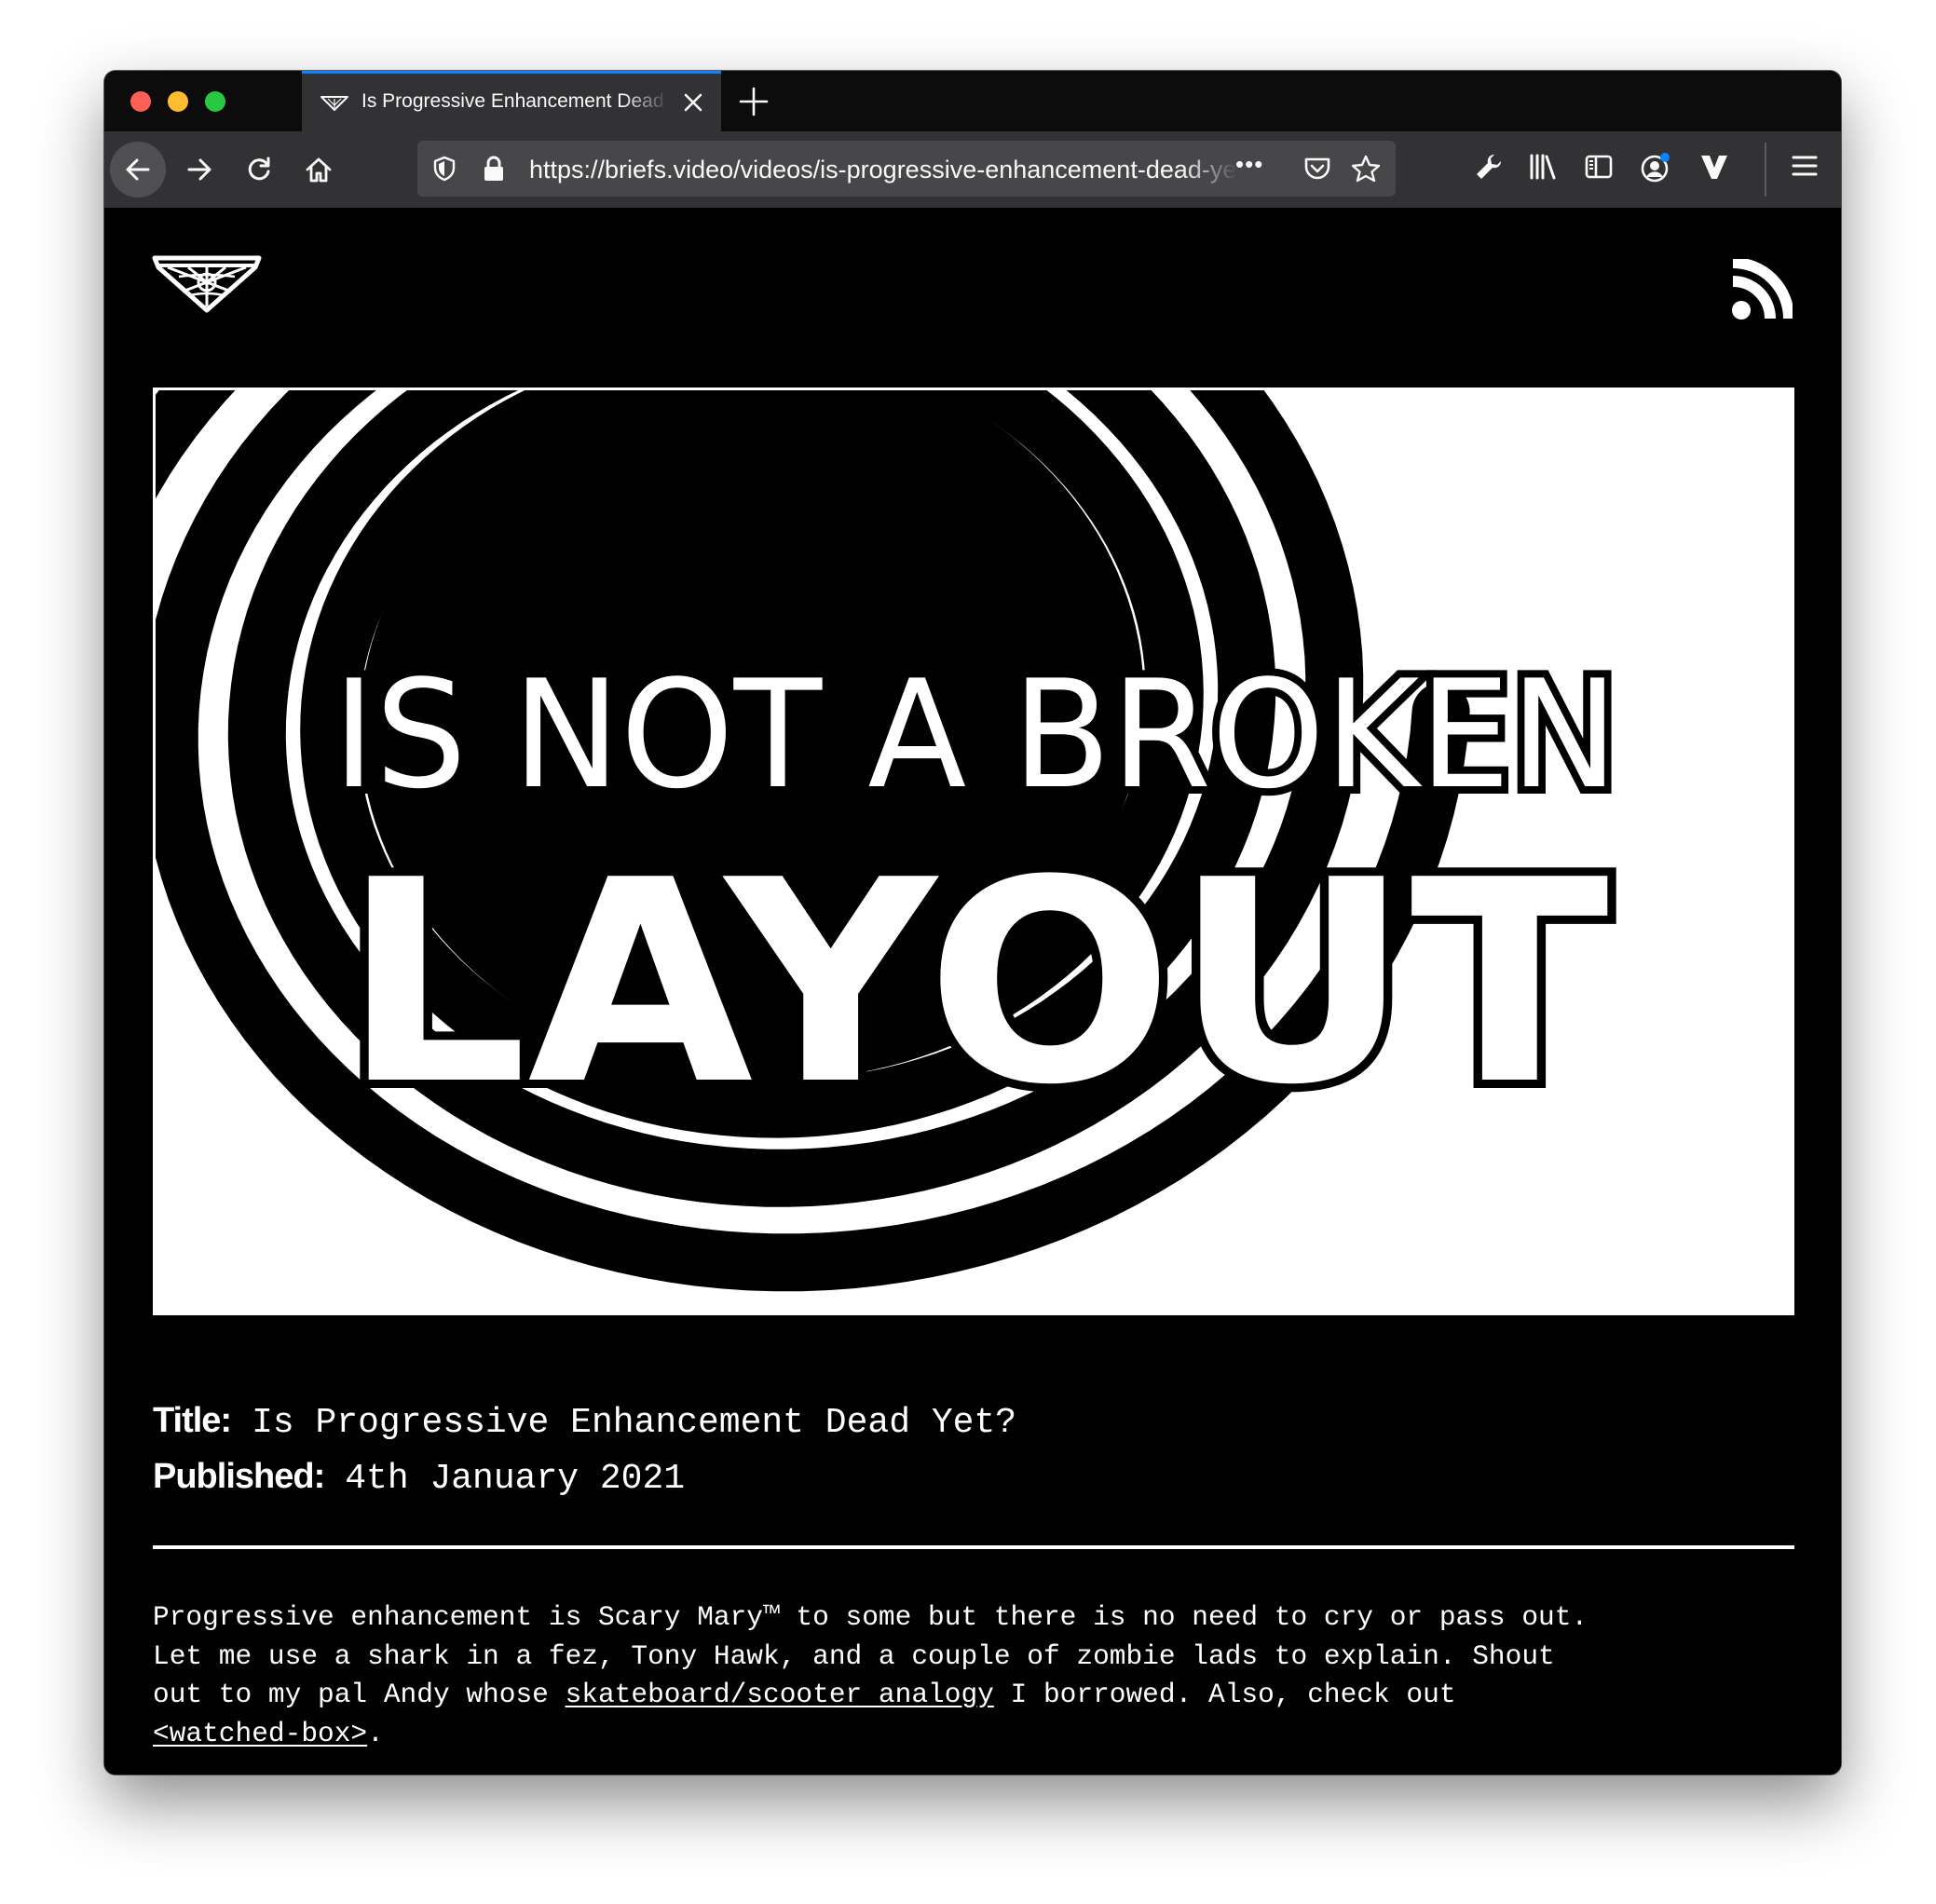 The image size is (1936, 1904). I want to click on home-button, so click(319, 169).